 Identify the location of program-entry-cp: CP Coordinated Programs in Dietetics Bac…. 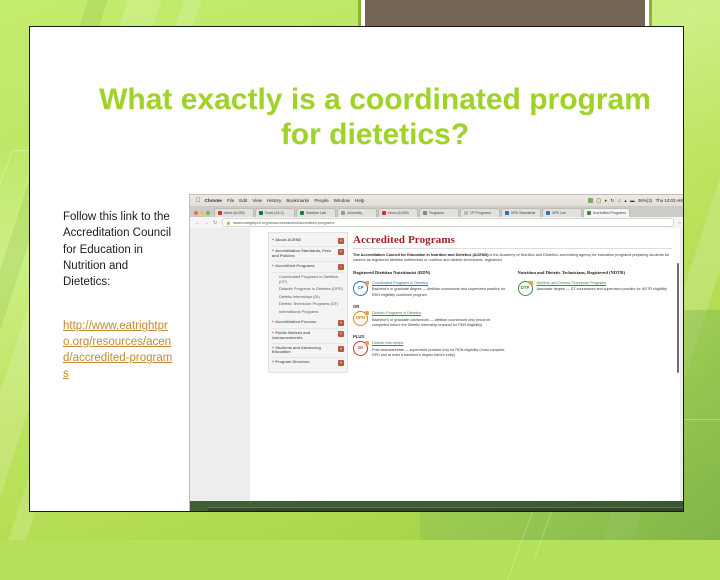
(430, 289).